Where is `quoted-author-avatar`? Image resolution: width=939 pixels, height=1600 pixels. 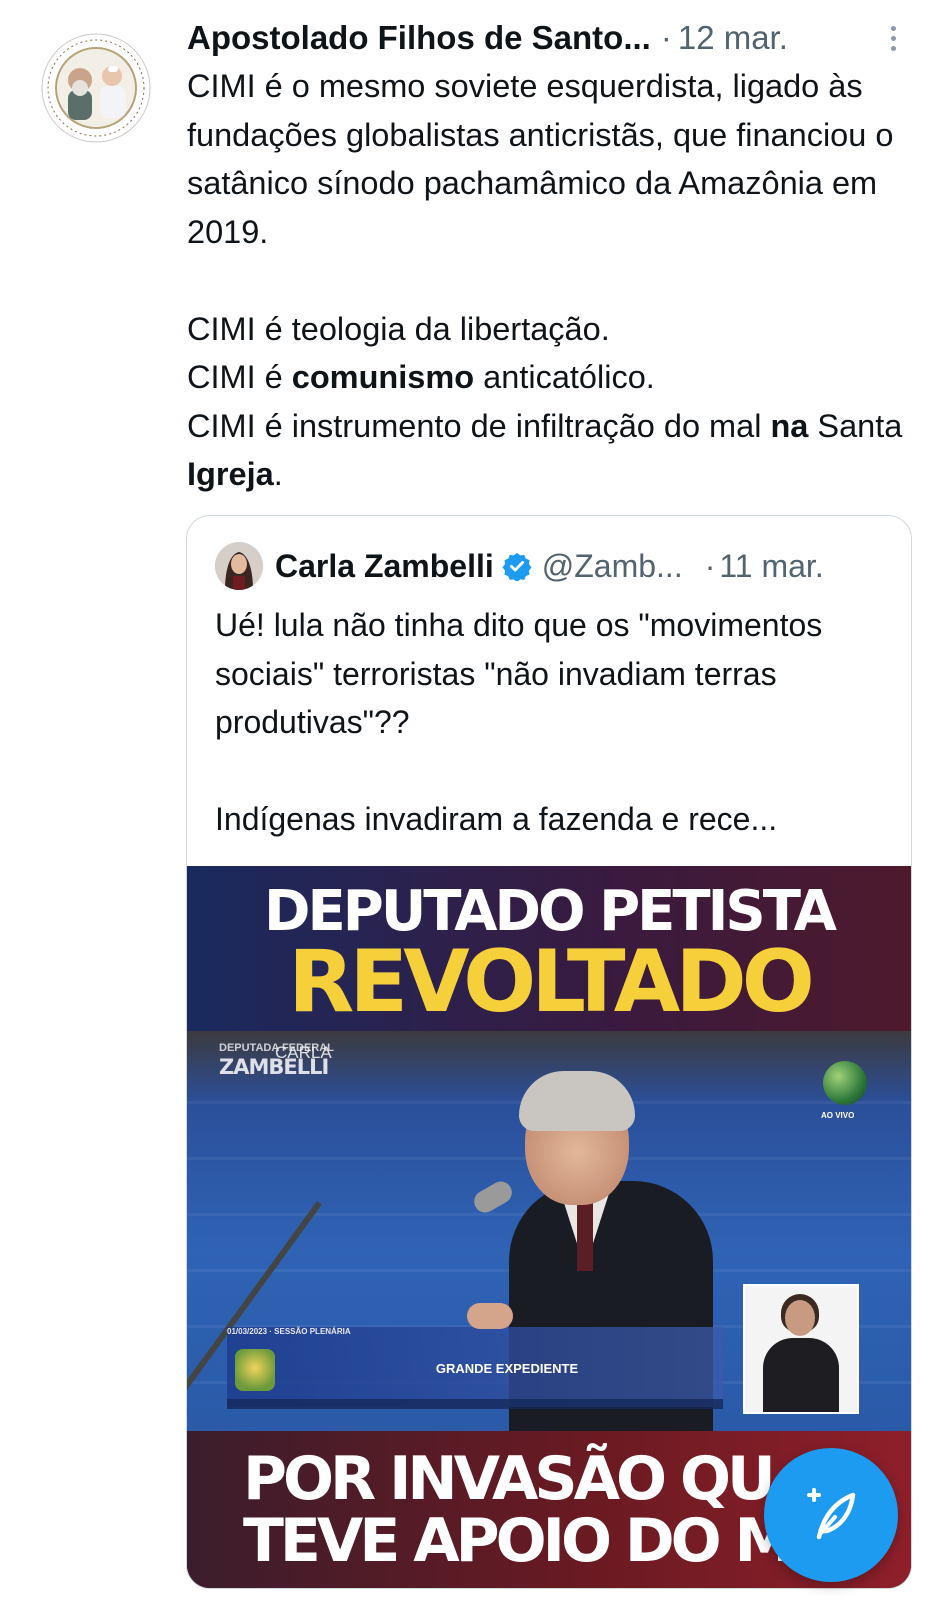
quoted-author-avatar is located at coordinates (239, 566).